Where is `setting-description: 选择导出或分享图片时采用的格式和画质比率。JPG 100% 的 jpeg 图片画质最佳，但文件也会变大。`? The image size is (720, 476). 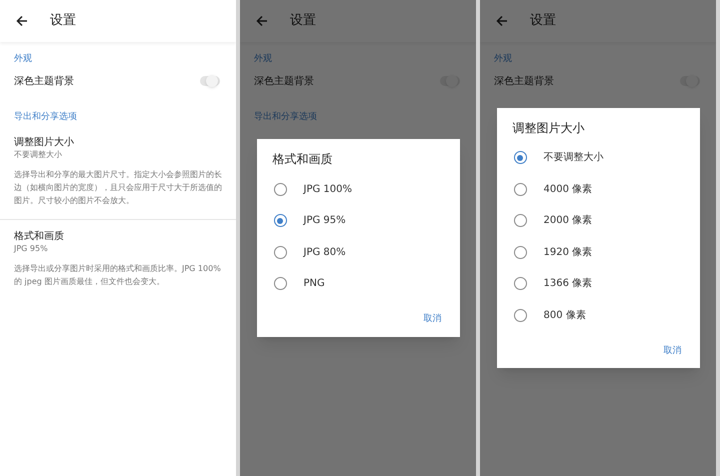
setting-description: 选择导出或分享图片时采用的格式和画质比率。JPG 100% 的 jpeg 图片画质最佳，但文件也会变大。 is located at coordinates (118, 275).